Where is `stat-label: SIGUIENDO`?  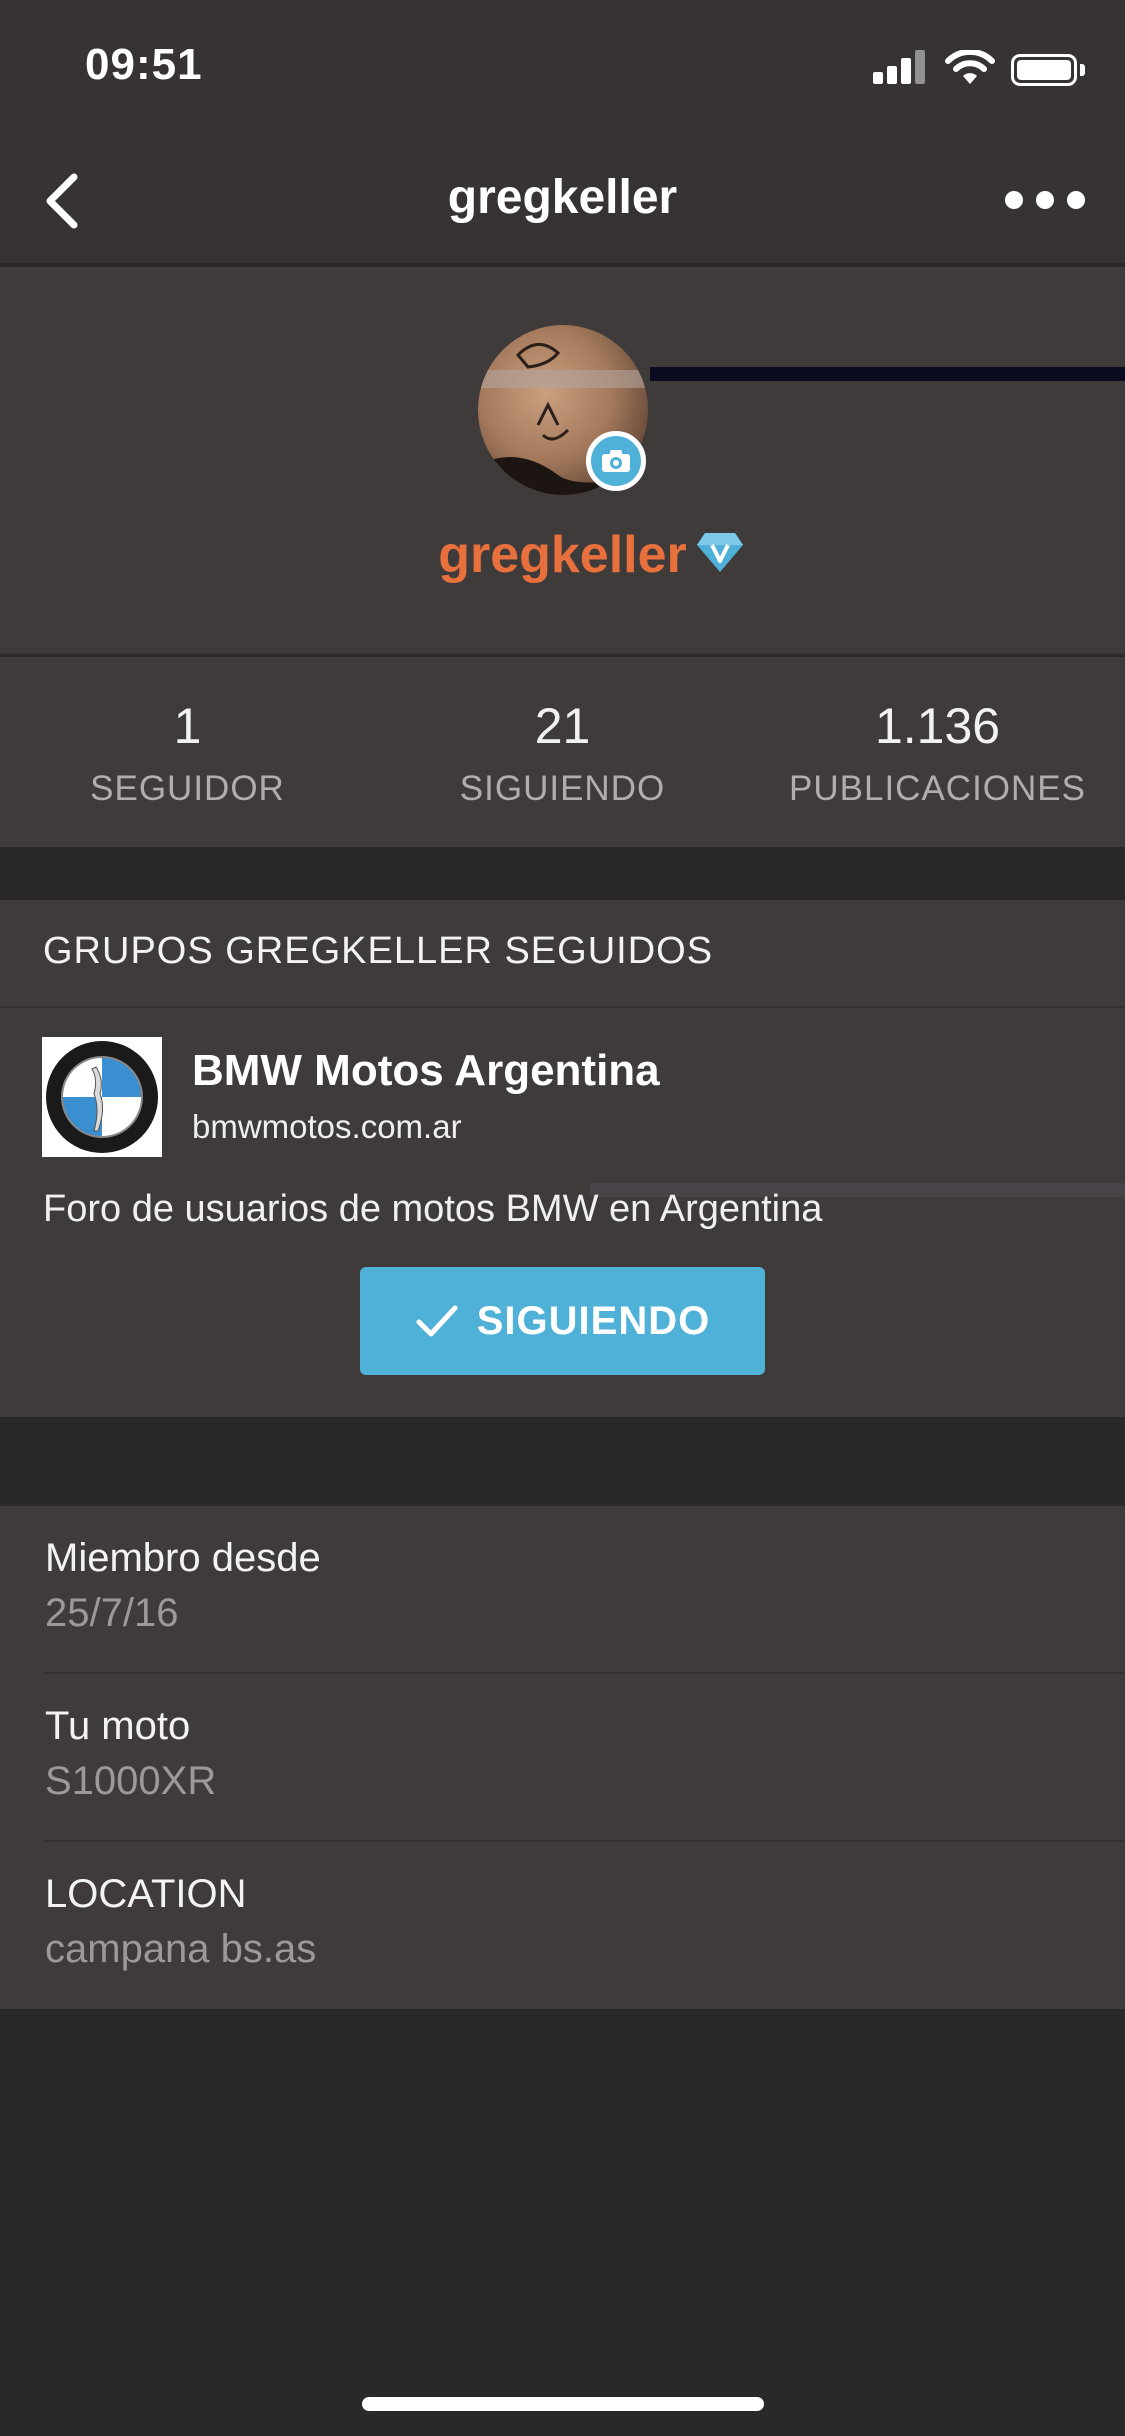 stat-label: SIGUIENDO is located at coordinates (562, 788).